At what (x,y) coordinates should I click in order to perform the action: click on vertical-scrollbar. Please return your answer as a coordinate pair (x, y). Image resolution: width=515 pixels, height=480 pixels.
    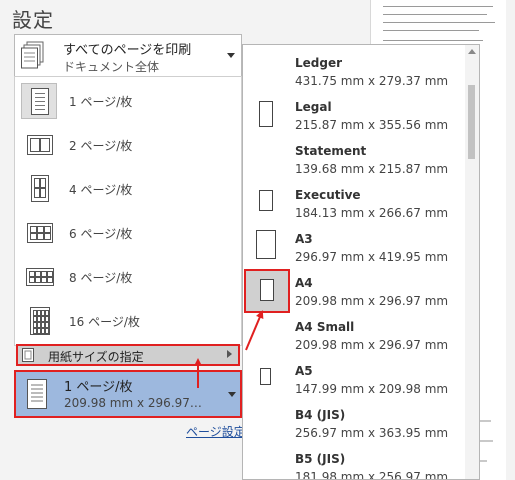
    Looking at the image, I should click on (472, 262).